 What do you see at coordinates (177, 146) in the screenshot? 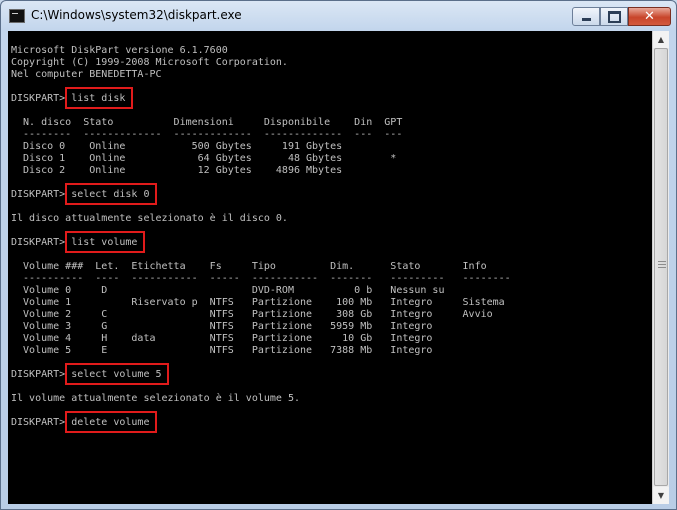
I see `console-line: Disco 0 Online 500 Gbytes 191 Gbytes` at bounding box center [177, 146].